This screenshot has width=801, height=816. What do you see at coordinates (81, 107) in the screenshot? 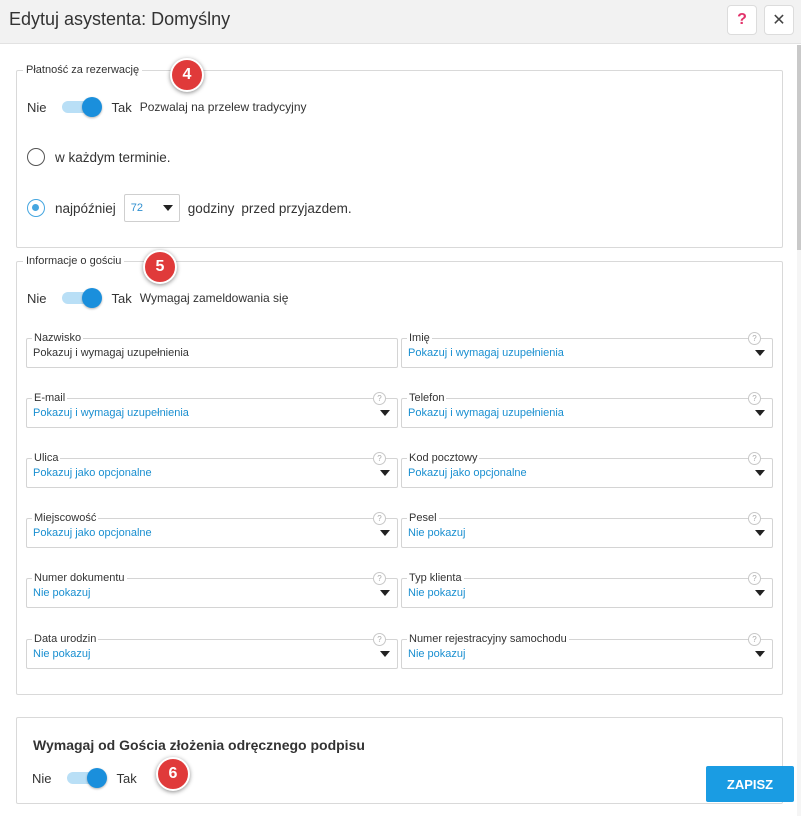
I see `transfer-toggle` at bounding box center [81, 107].